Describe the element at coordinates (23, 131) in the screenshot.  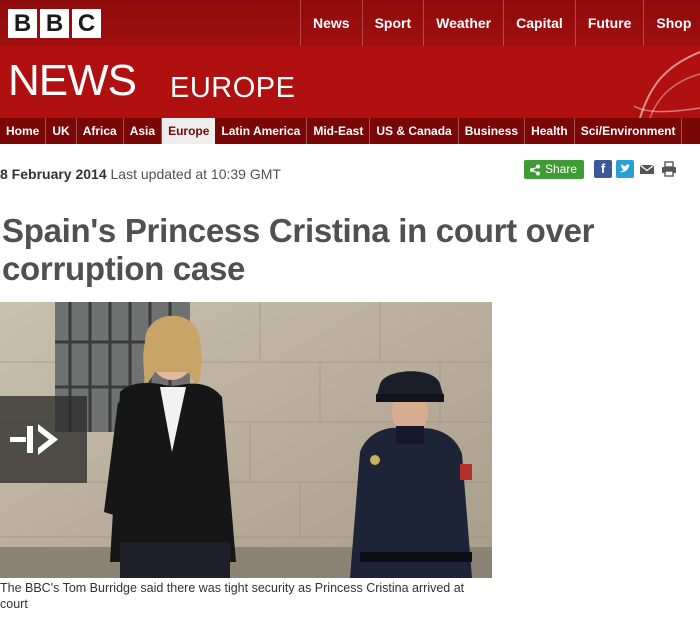
I see `section-nav-home: Home` at that location.